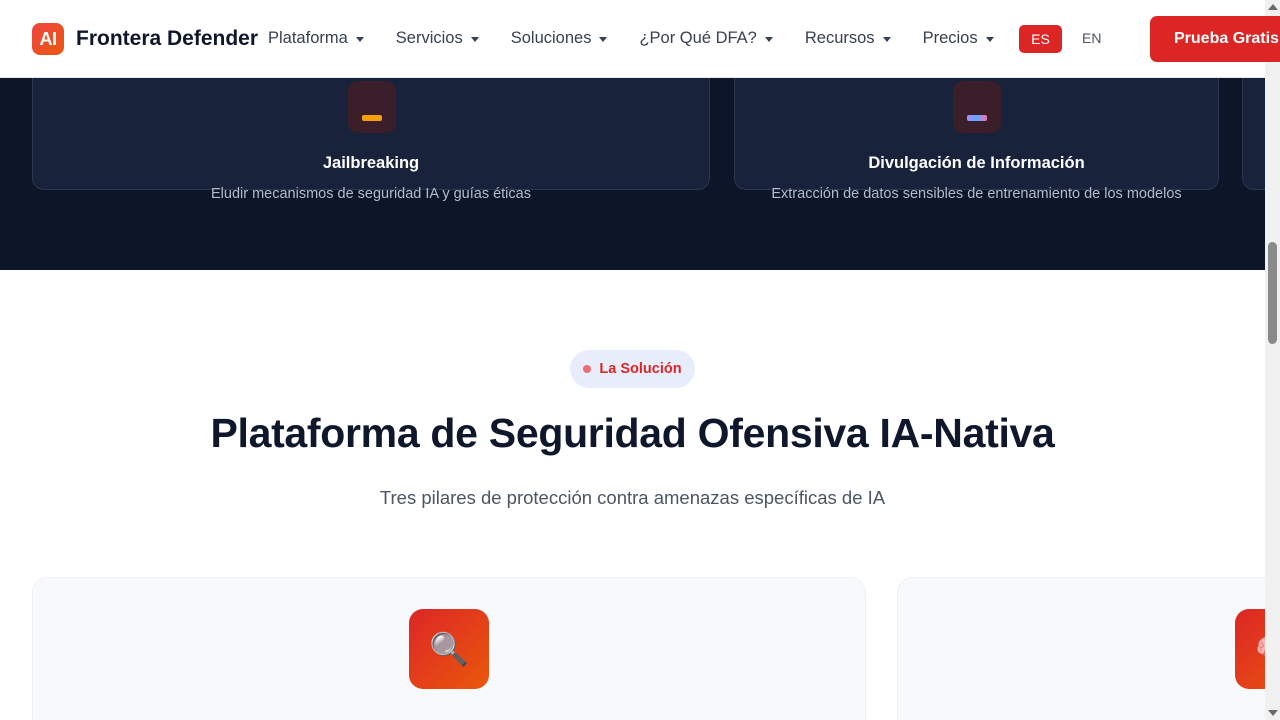 This screenshot has height=720, width=1280. Describe the element at coordinates (429, 38) in the screenshot. I see `nav-label: Servicios` at that location.